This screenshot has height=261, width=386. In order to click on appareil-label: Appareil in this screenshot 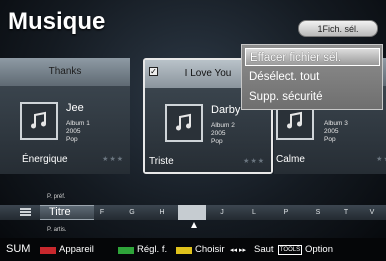, I will do `click(76, 249)`.